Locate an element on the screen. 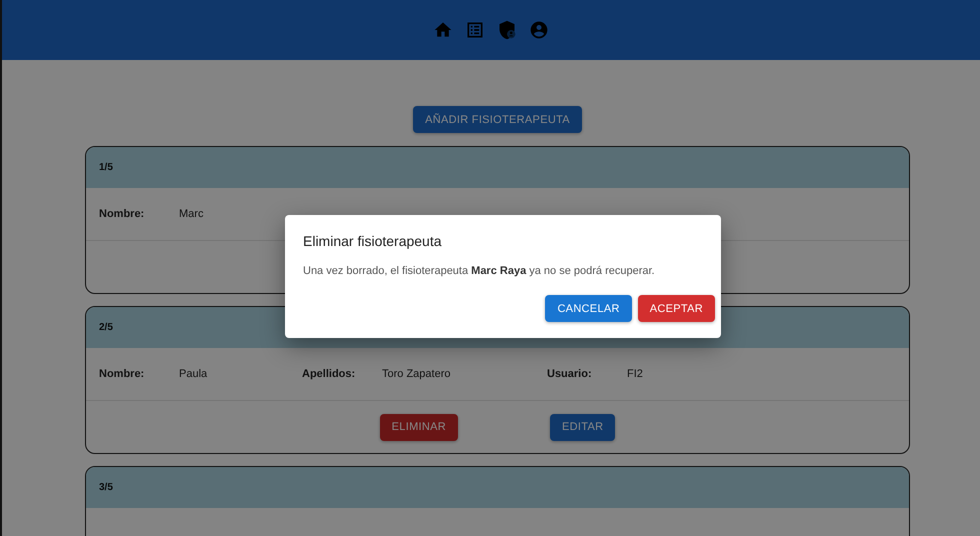 The width and height of the screenshot is (980, 536). add-physio-button: AÑADIR FISIOTERAPEUTA is located at coordinates (497, 119).